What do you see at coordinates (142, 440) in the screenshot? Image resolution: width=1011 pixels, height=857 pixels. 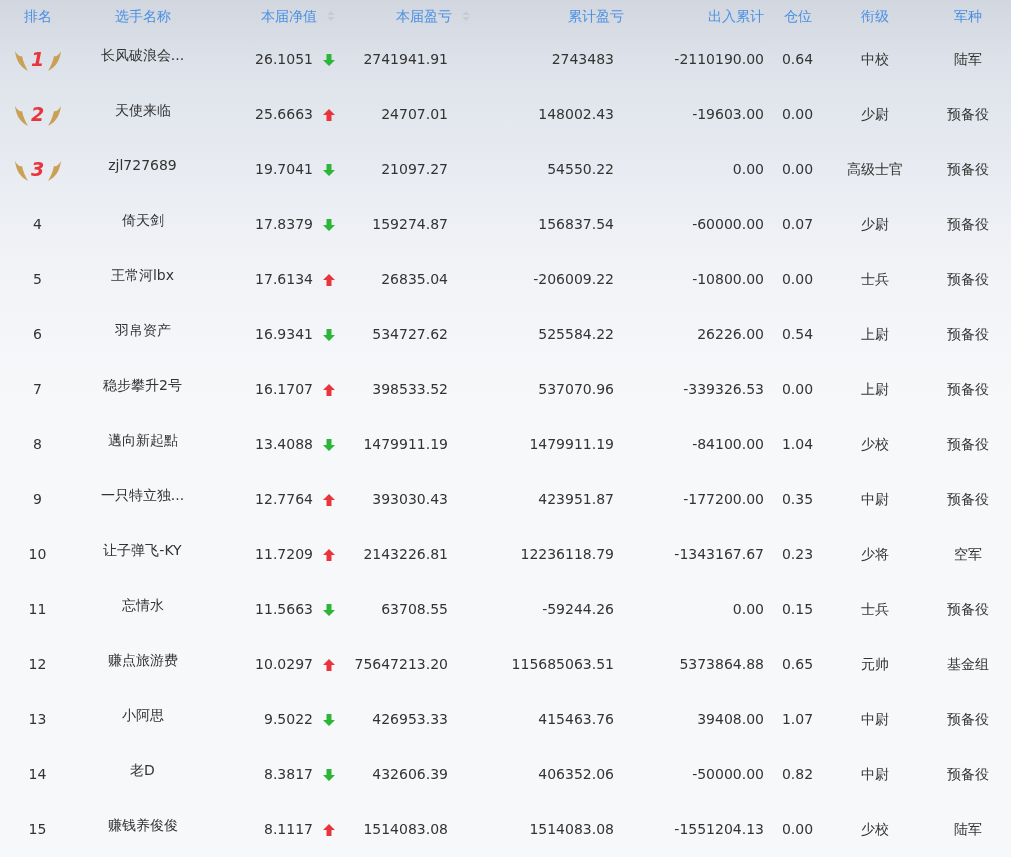 I see `player-name: 邁向新起點` at bounding box center [142, 440].